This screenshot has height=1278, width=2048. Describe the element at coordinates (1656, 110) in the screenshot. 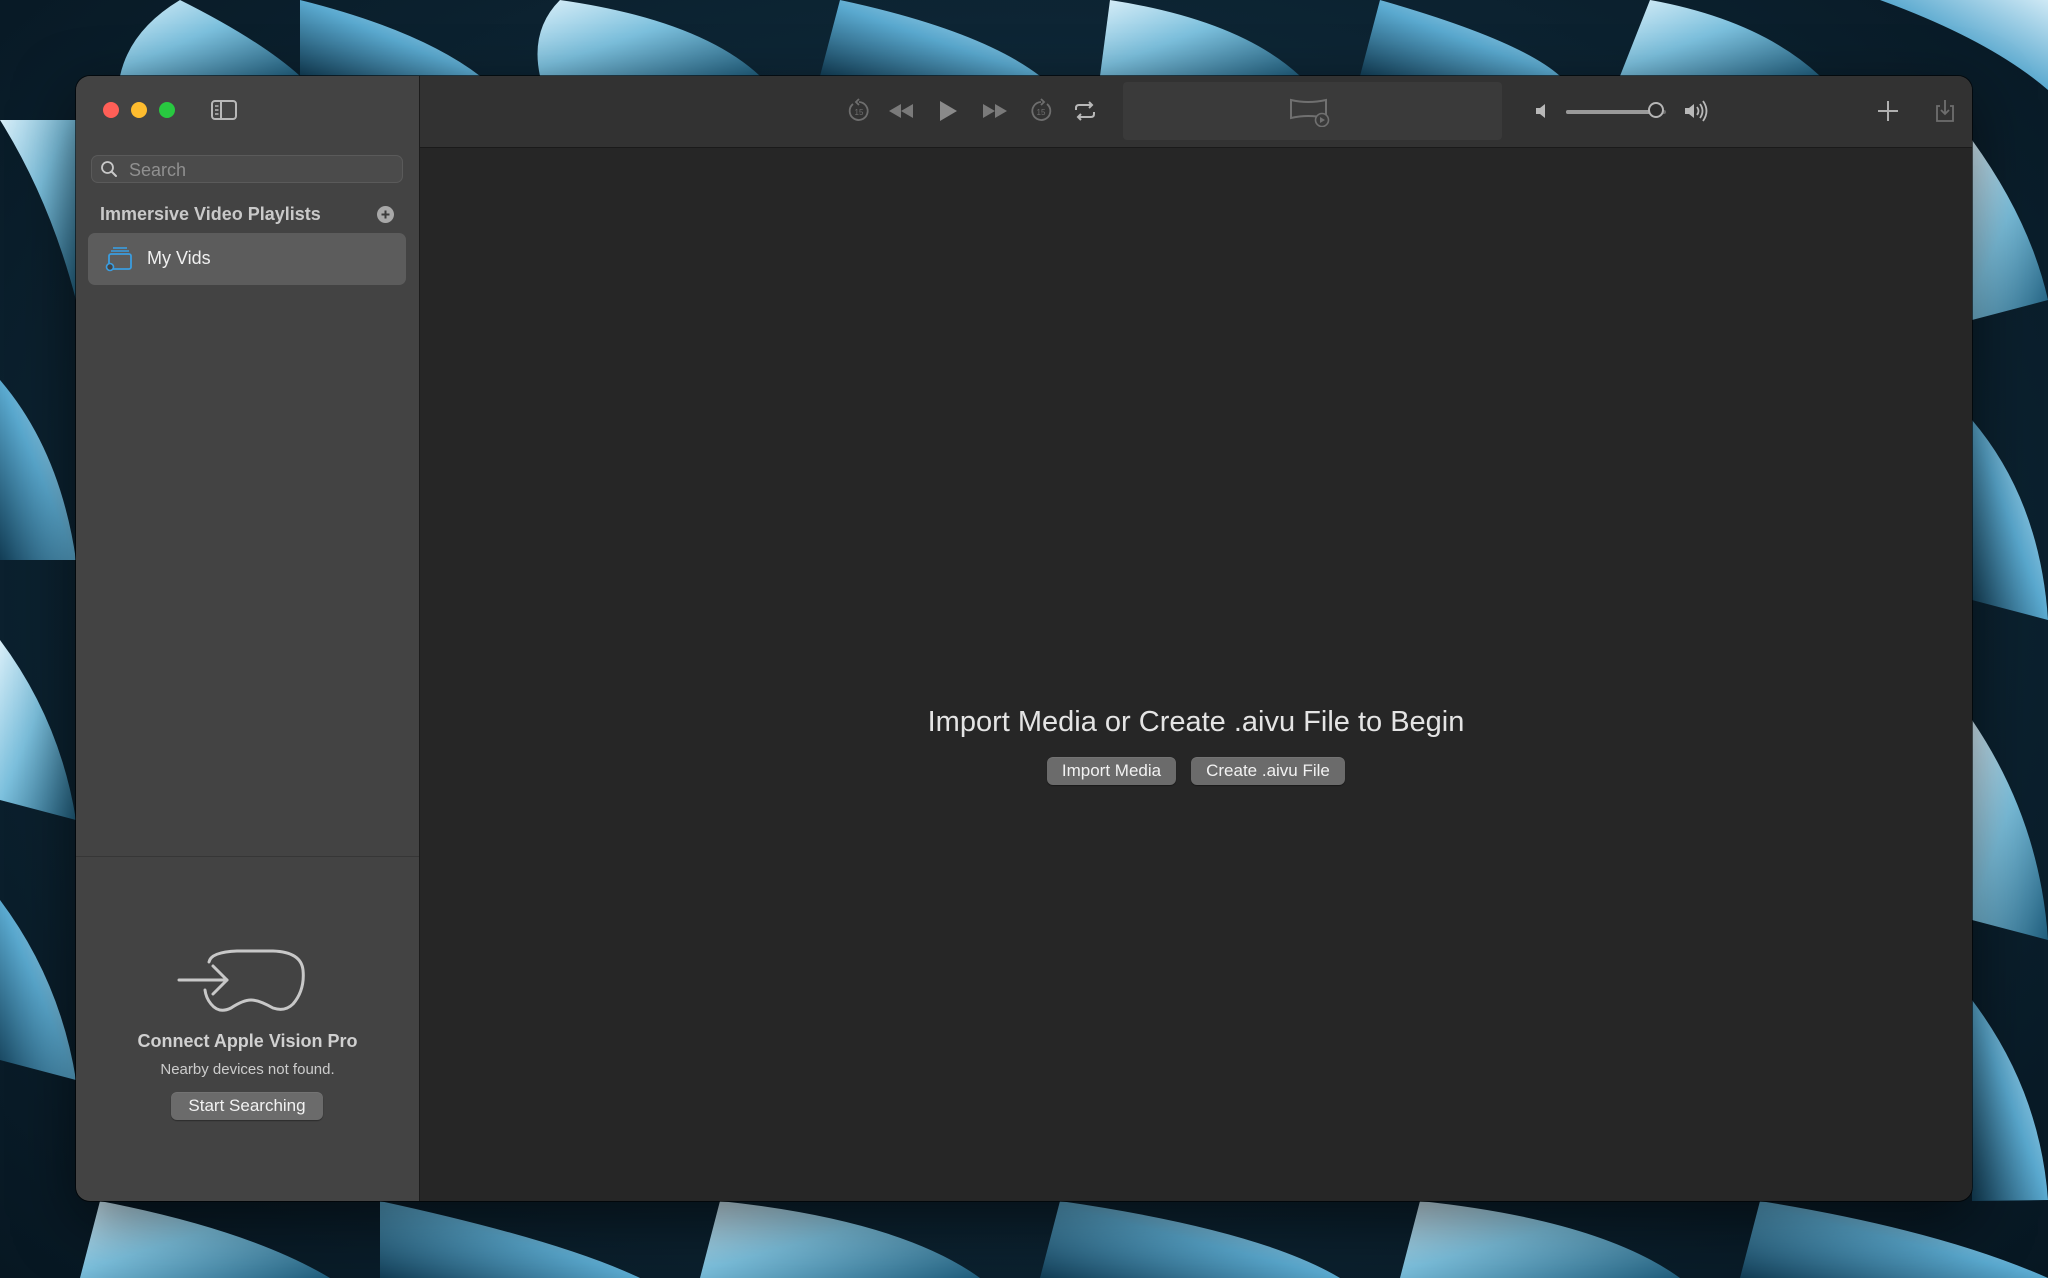

I see `volume-slider-thumb` at that location.